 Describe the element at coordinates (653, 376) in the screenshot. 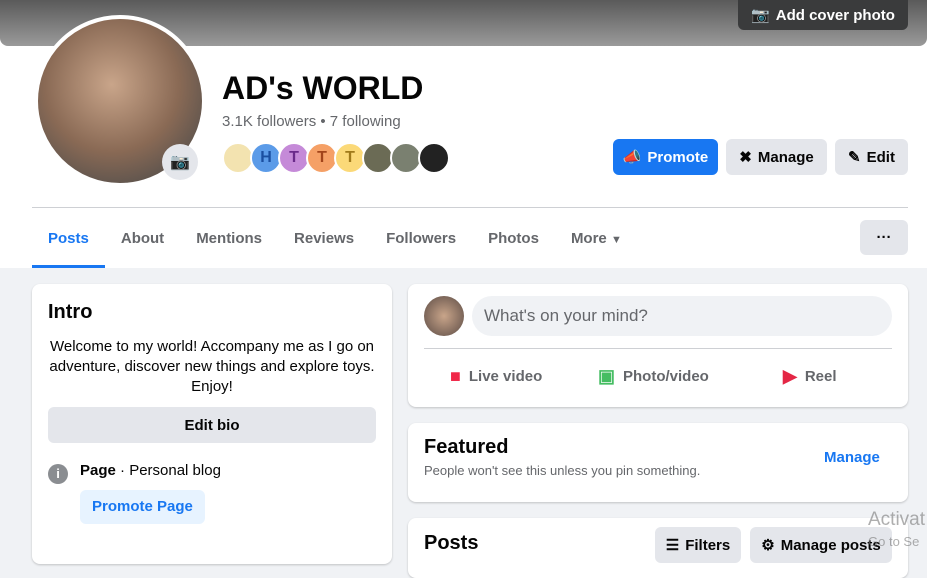

I see `photo-video-button: ▣ Photo/video` at that location.